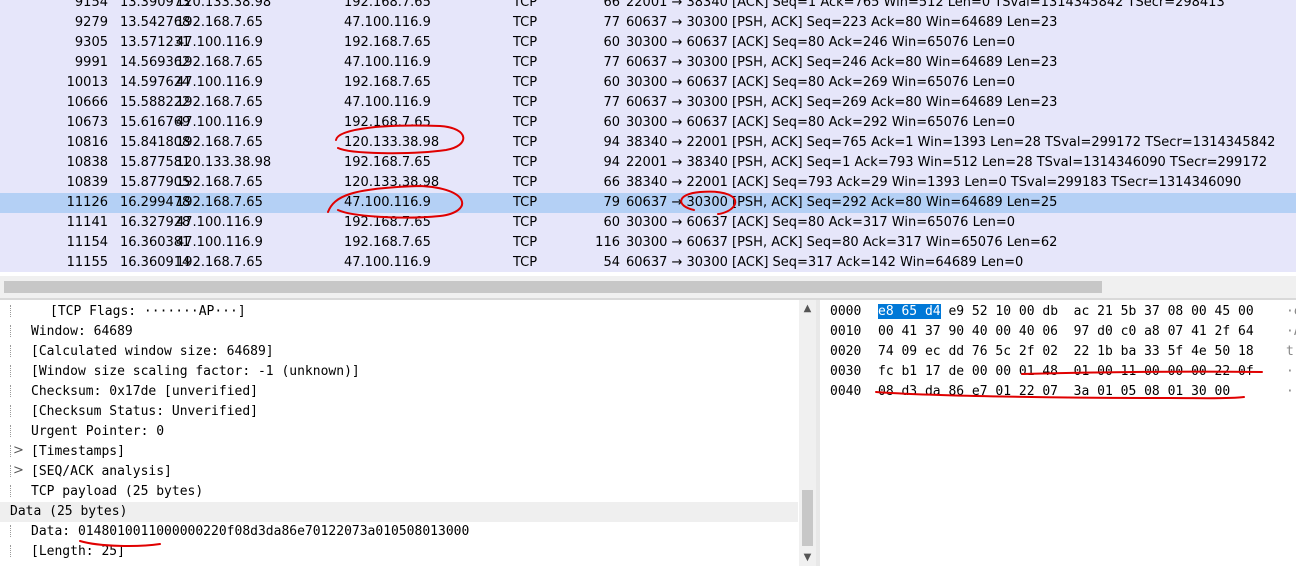  Describe the element at coordinates (399, 492) in the screenshot. I see `detail-row: TCP payload (25 bytes)` at that location.